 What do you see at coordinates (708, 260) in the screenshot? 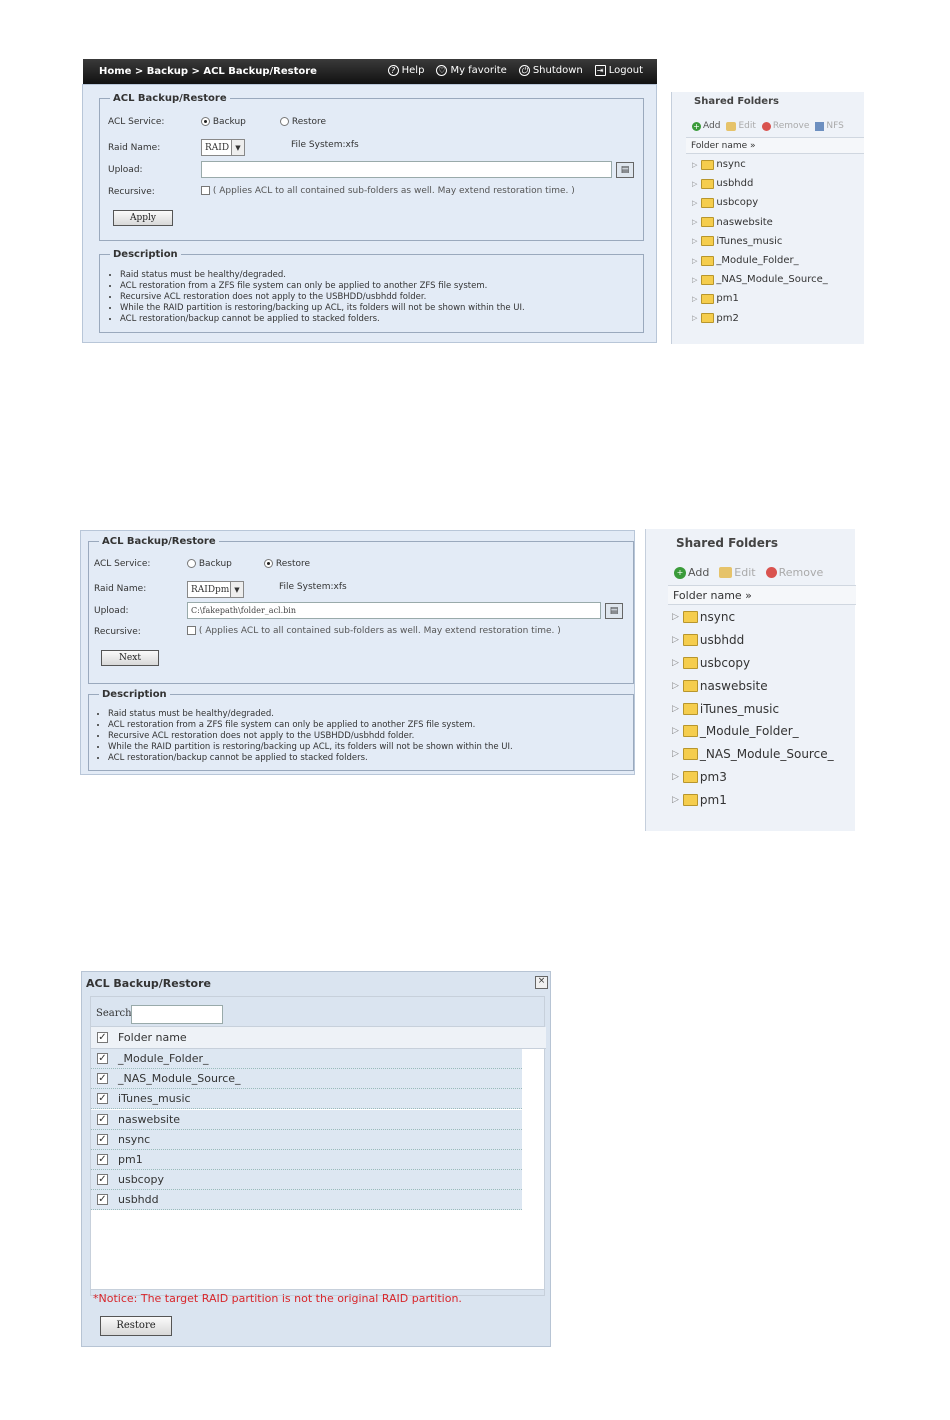
I see `folder-icon` at bounding box center [708, 260].